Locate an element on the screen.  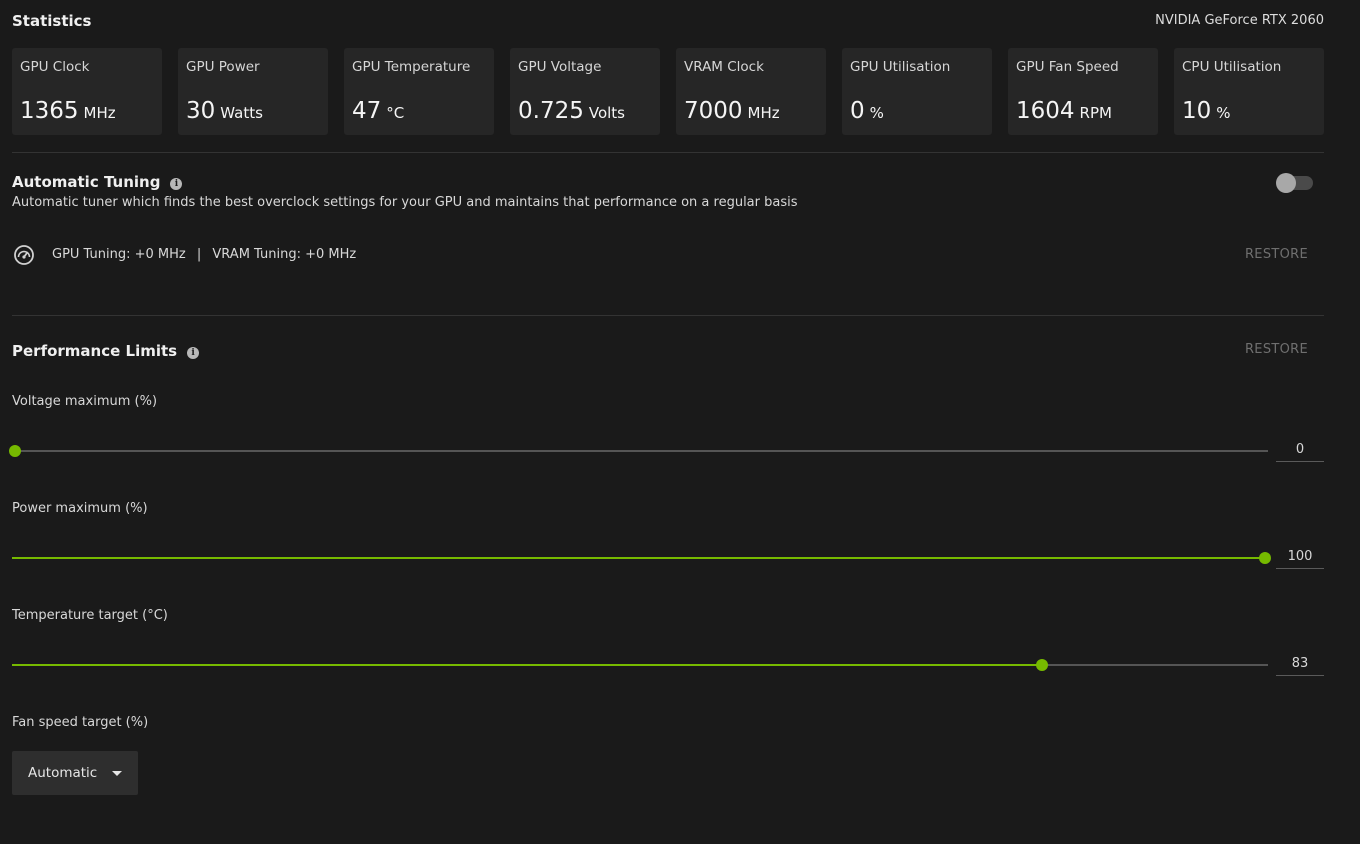
power-maximum-value: 100 is located at coordinates (1300, 557).